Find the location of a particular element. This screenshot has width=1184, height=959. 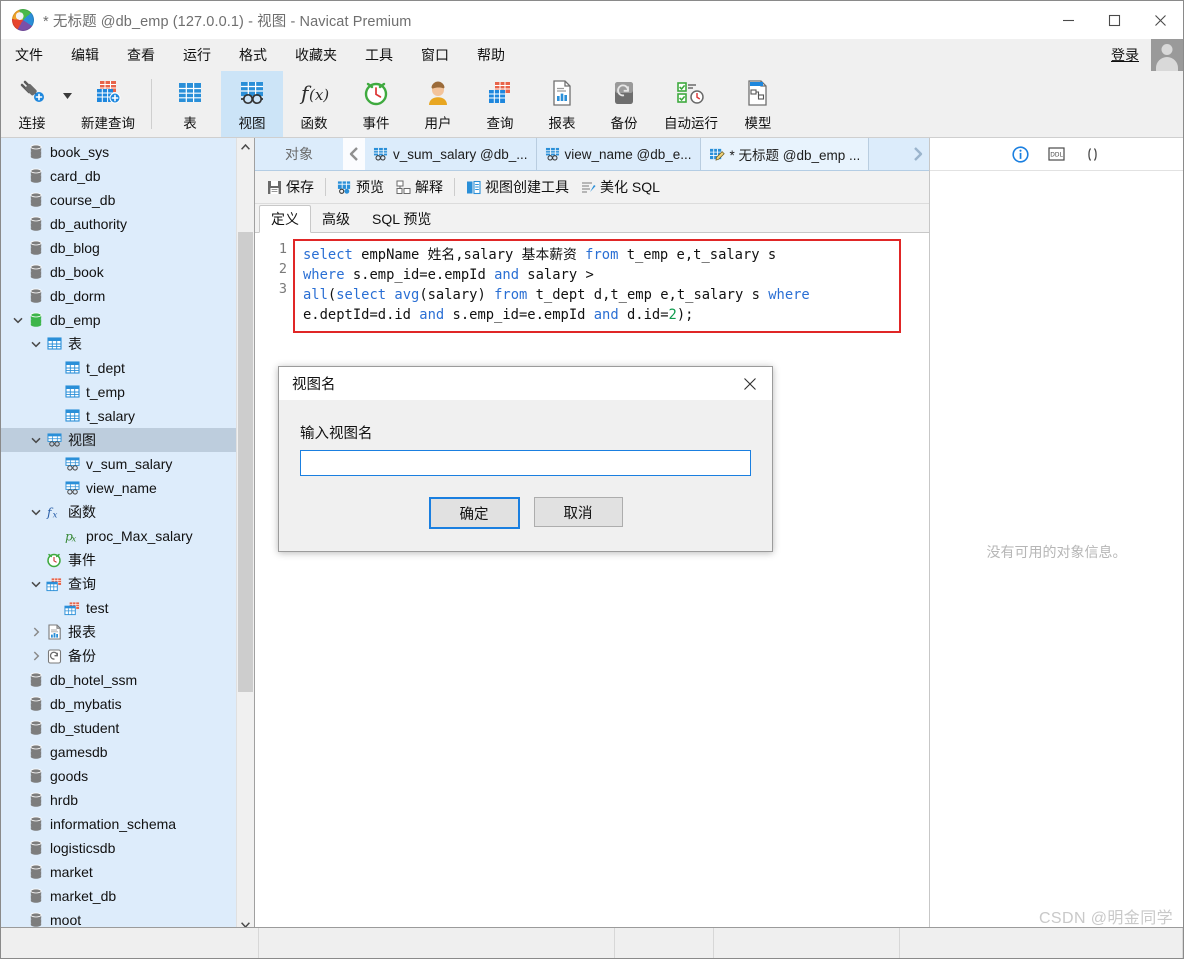

dialog-buttons: 确定 取消 is located at coordinates (525, 513).